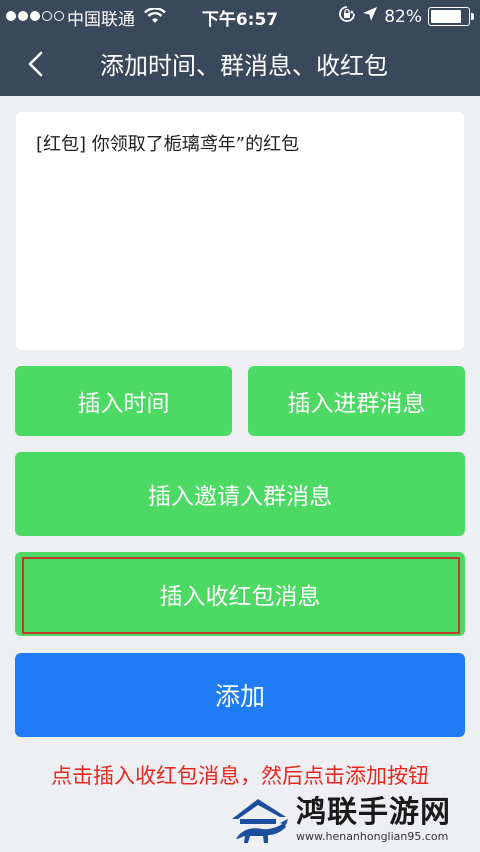 The image size is (480, 852). I want to click on watermark-url: www.henanhonglian95.com, so click(372, 836).